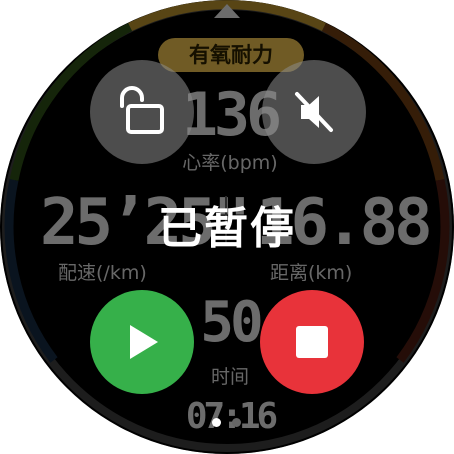  I want to click on unlock-icon, so click(142, 110).